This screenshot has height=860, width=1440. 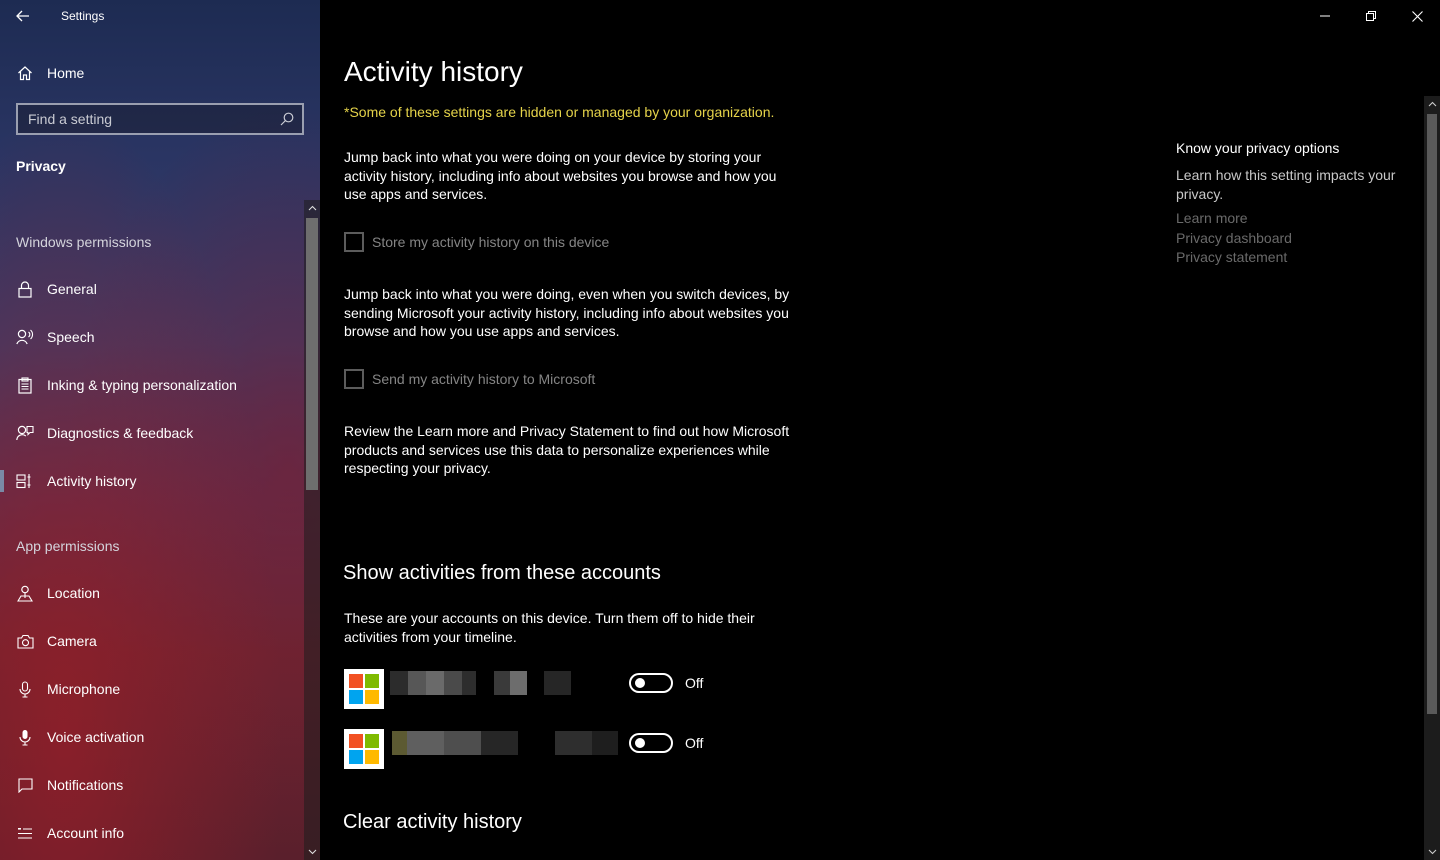 What do you see at coordinates (25, 289) in the screenshot?
I see `lock-icon` at bounding box center [25, 289].